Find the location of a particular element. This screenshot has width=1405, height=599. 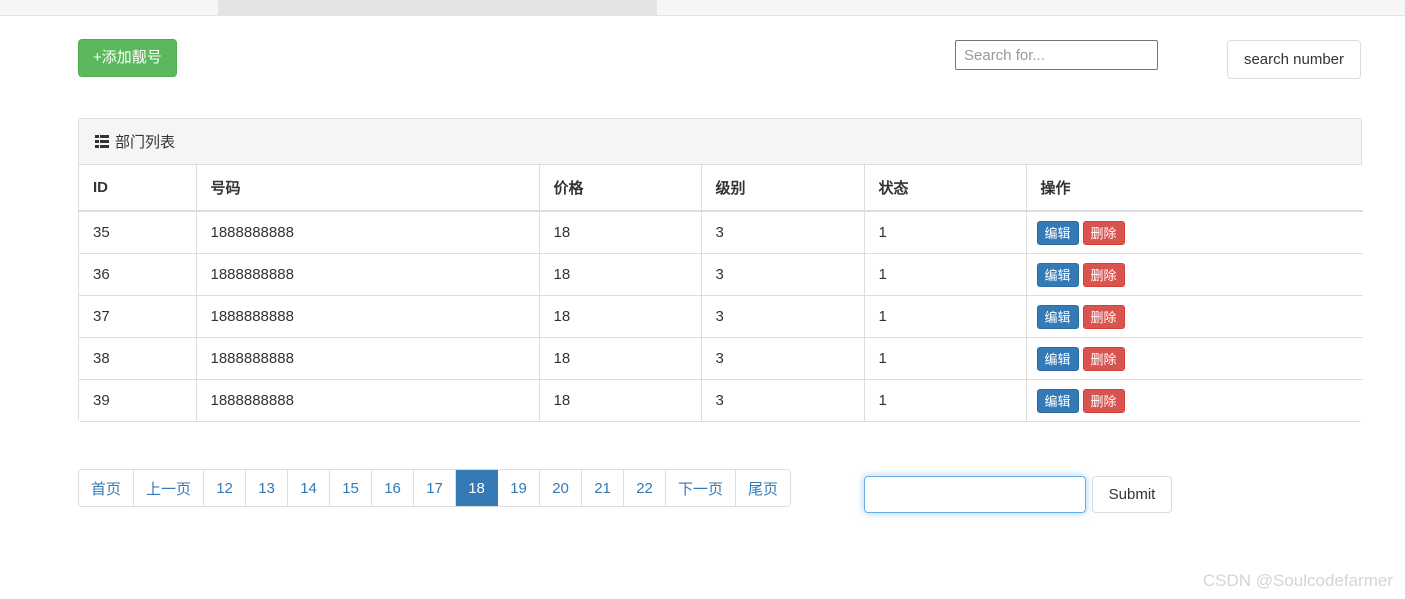

table-row: 35 1888888888 18 3 1 编辑 删除 is located at coordinates (721, 232).